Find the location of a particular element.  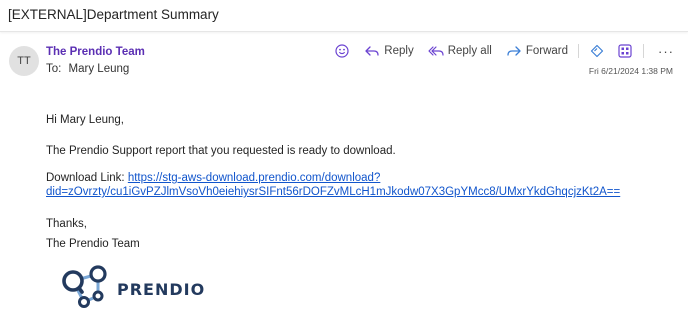

closing: Thanks, is located at coordinates (66, 224).